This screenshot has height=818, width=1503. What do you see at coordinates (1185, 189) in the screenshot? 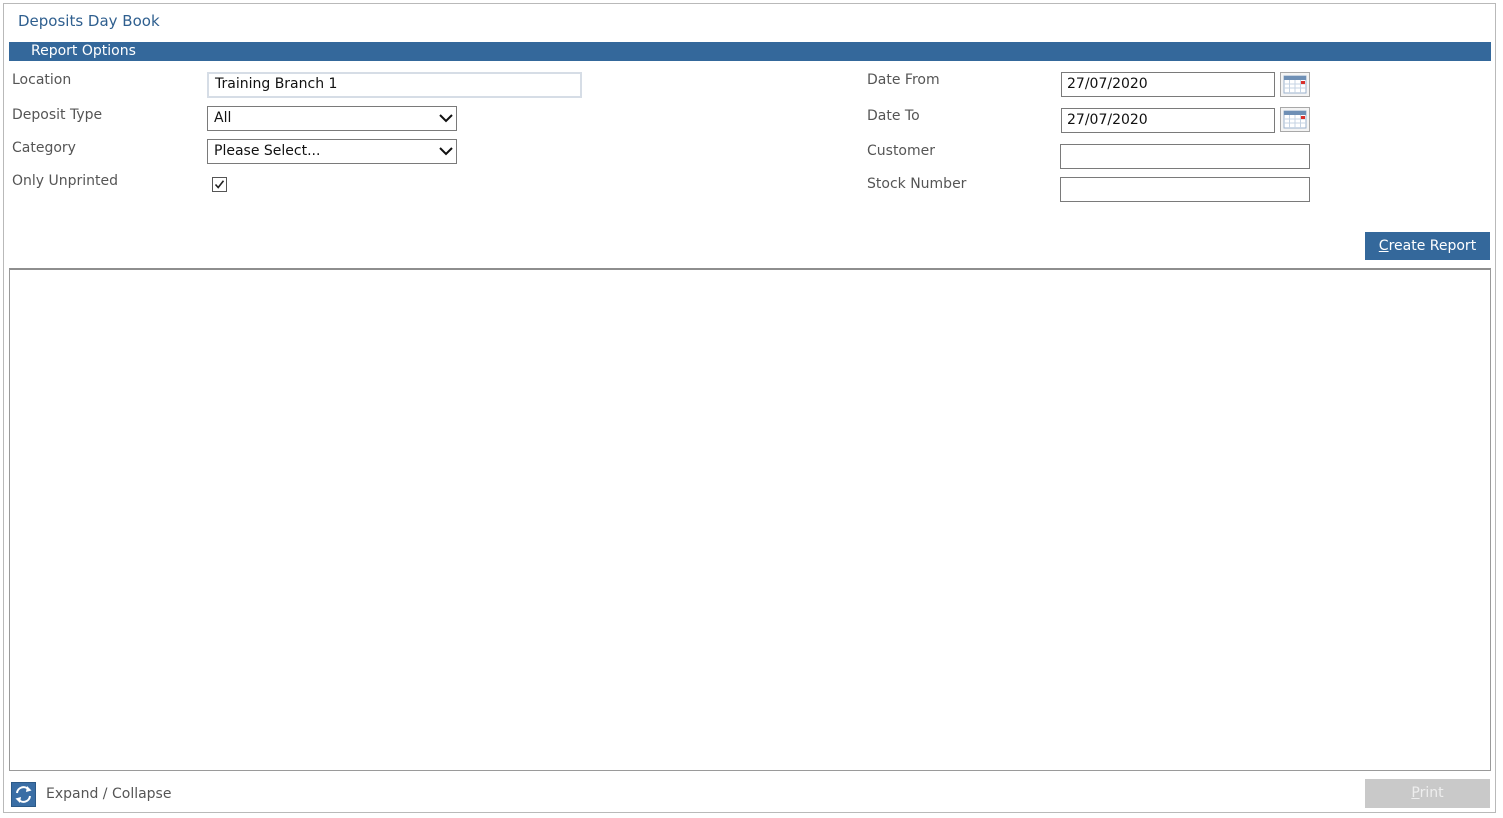
I see `stock-number-input` at bounding box center [1185, 189].